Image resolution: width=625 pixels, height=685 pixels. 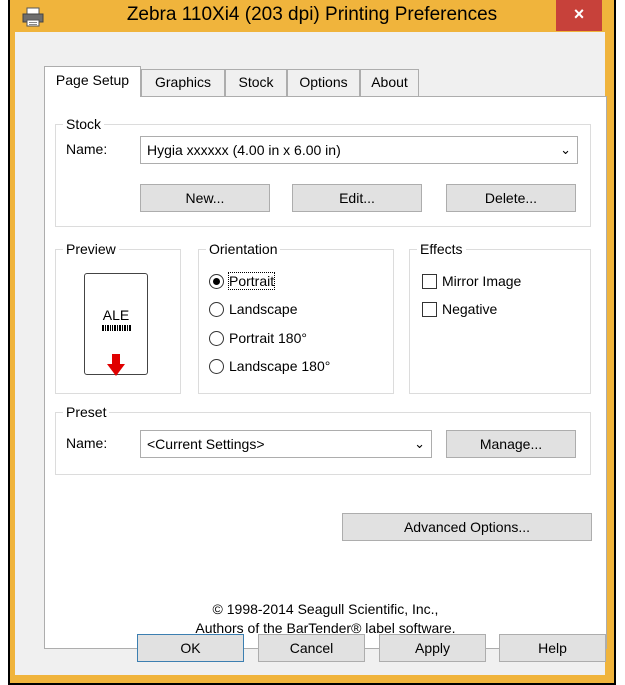 I want to click on effects-group-title: Effects, so click(x=441, y=249).